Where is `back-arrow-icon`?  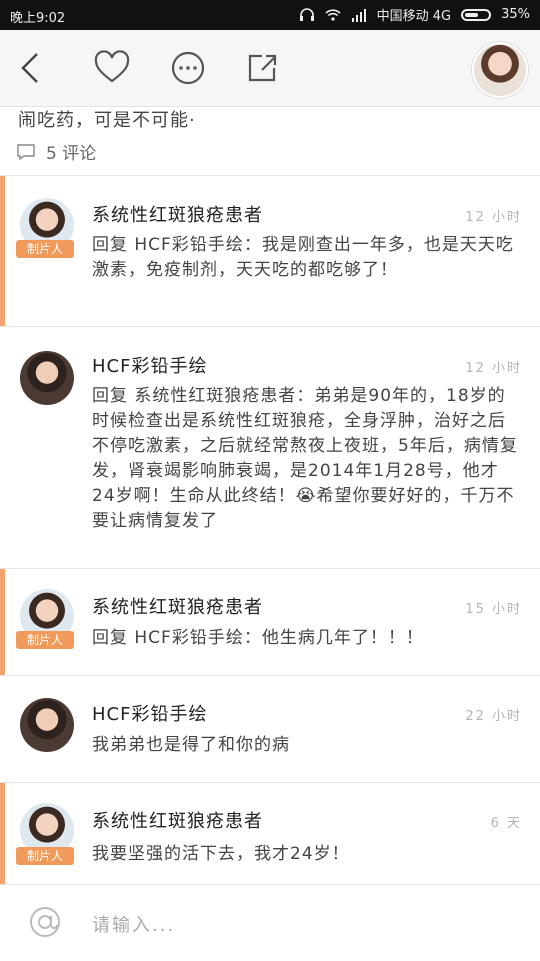 back-arrow-icon is located at coordinates (29, 68).